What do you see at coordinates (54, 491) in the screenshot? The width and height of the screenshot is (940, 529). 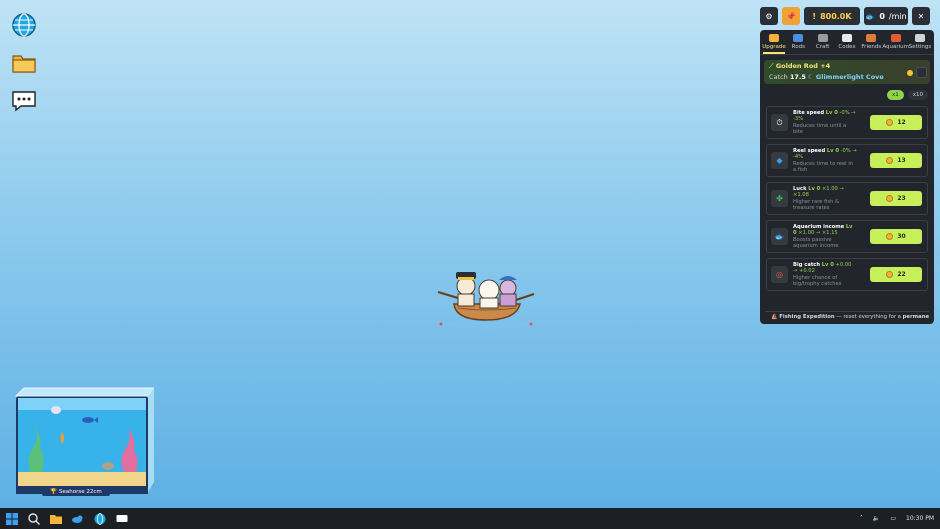 I see `trophy-icon: 🏆` at bounding box center [54, 491].